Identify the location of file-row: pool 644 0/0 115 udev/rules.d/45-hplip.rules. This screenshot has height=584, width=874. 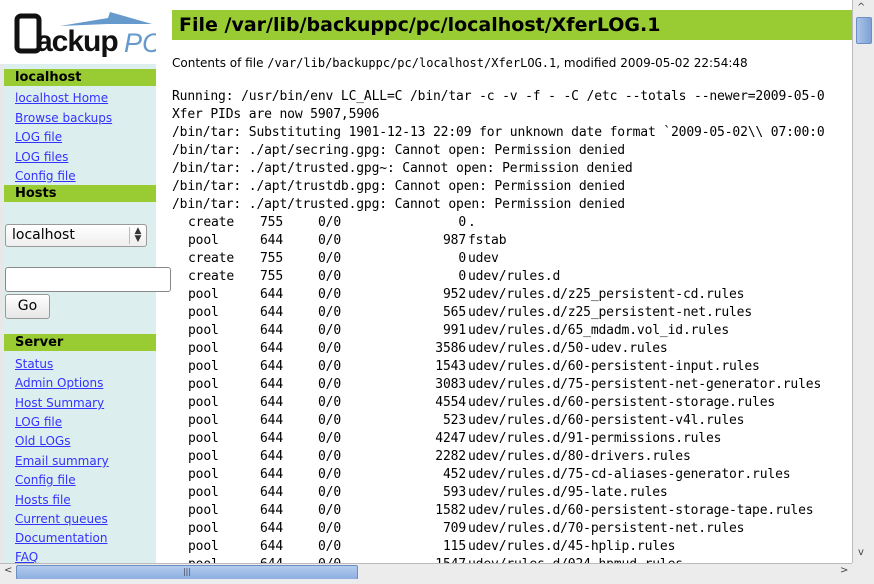
(512, 547).